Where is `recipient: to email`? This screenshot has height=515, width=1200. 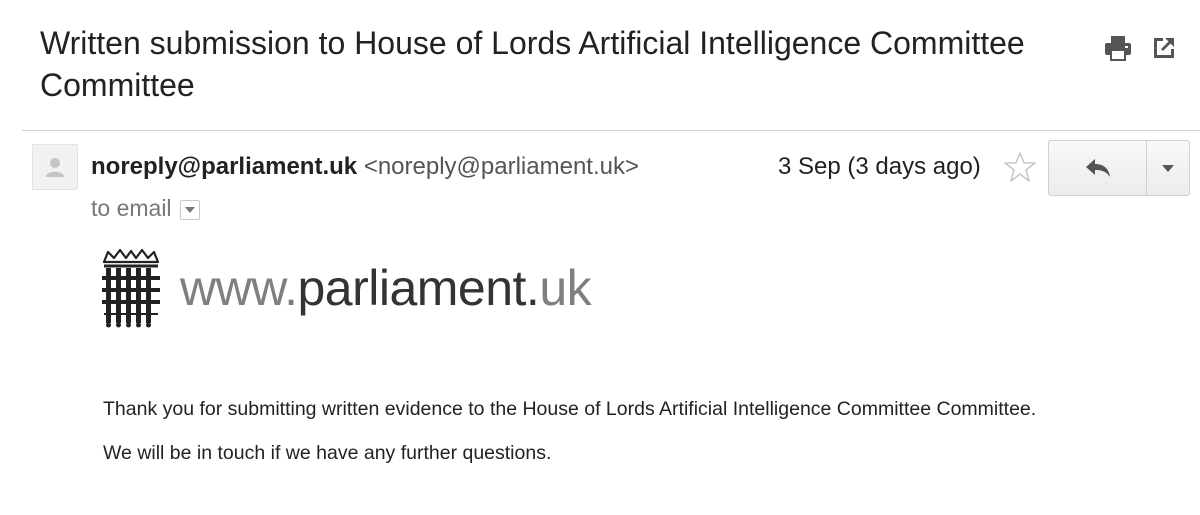
recipient: to email is located at coordinates (145, 208).